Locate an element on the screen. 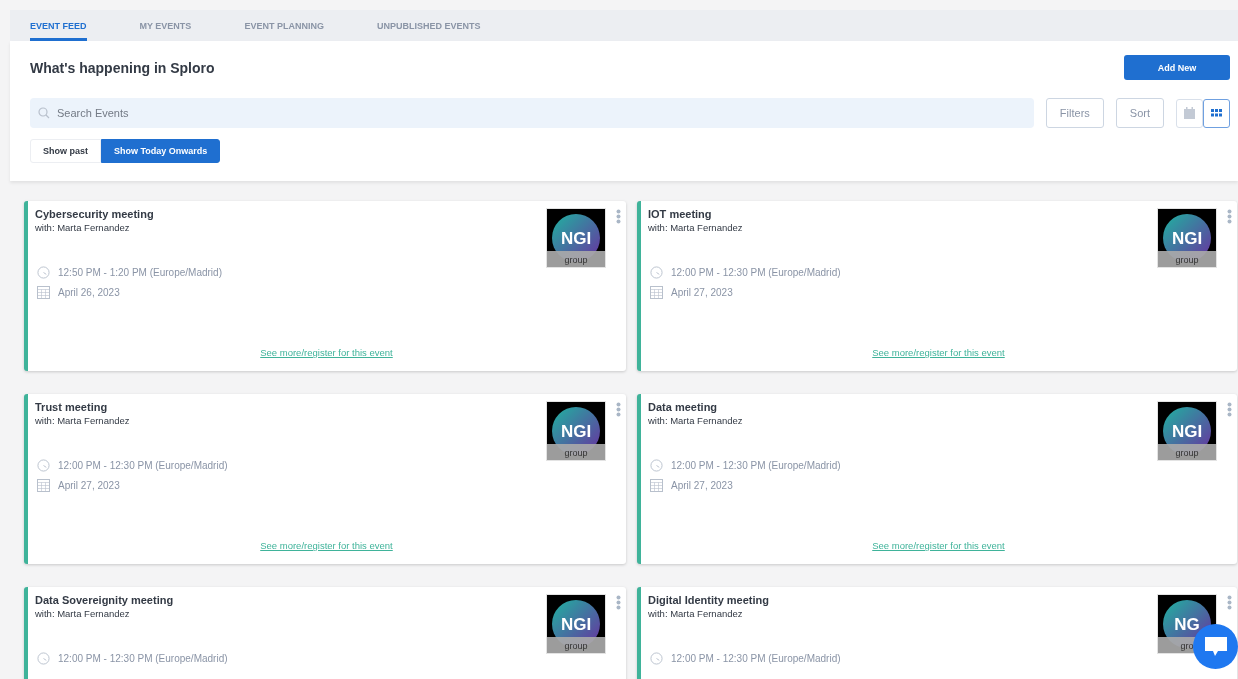 This screenshot has width=1238, height=679. tab: UNPUBLISHED EVENTS is located at coordinates (428, 25).